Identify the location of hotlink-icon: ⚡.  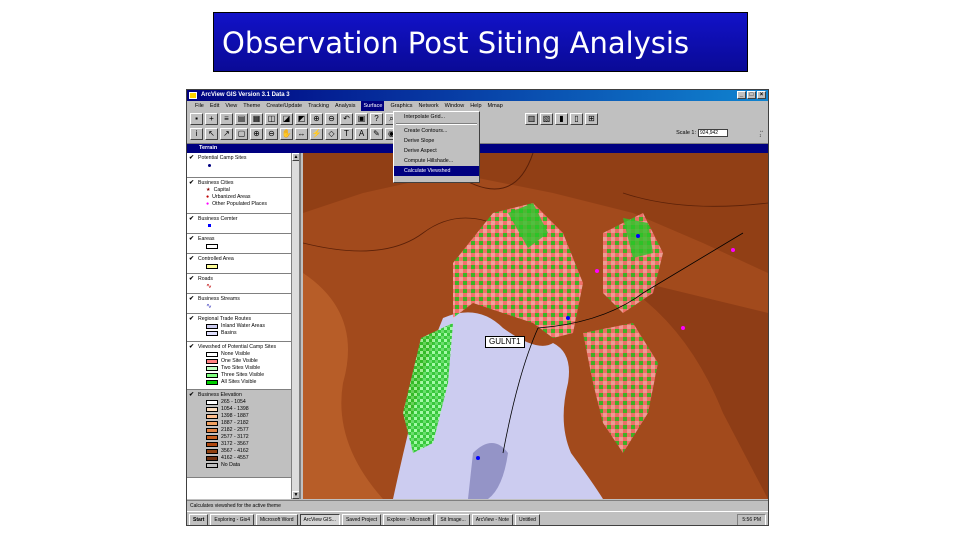
(316, 134).